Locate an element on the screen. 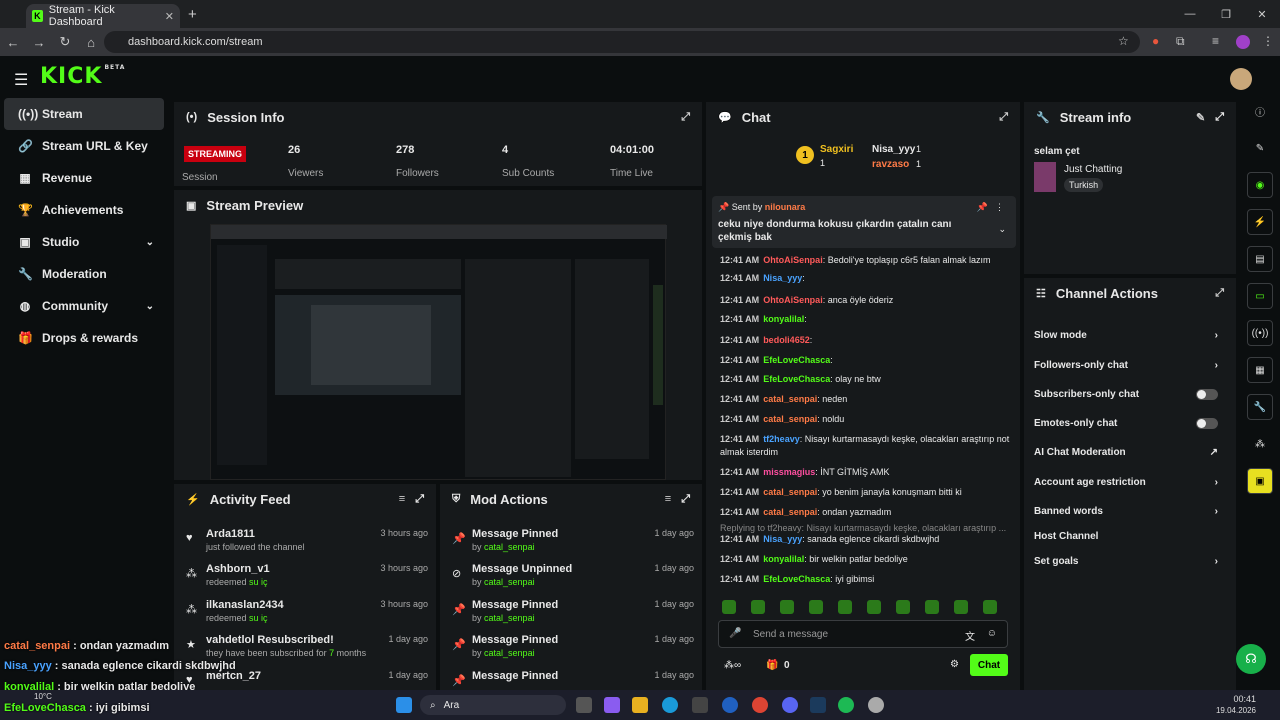 The image size is (1280, 720). clip-icon: ▣ is located at coordinates (1260, 481).